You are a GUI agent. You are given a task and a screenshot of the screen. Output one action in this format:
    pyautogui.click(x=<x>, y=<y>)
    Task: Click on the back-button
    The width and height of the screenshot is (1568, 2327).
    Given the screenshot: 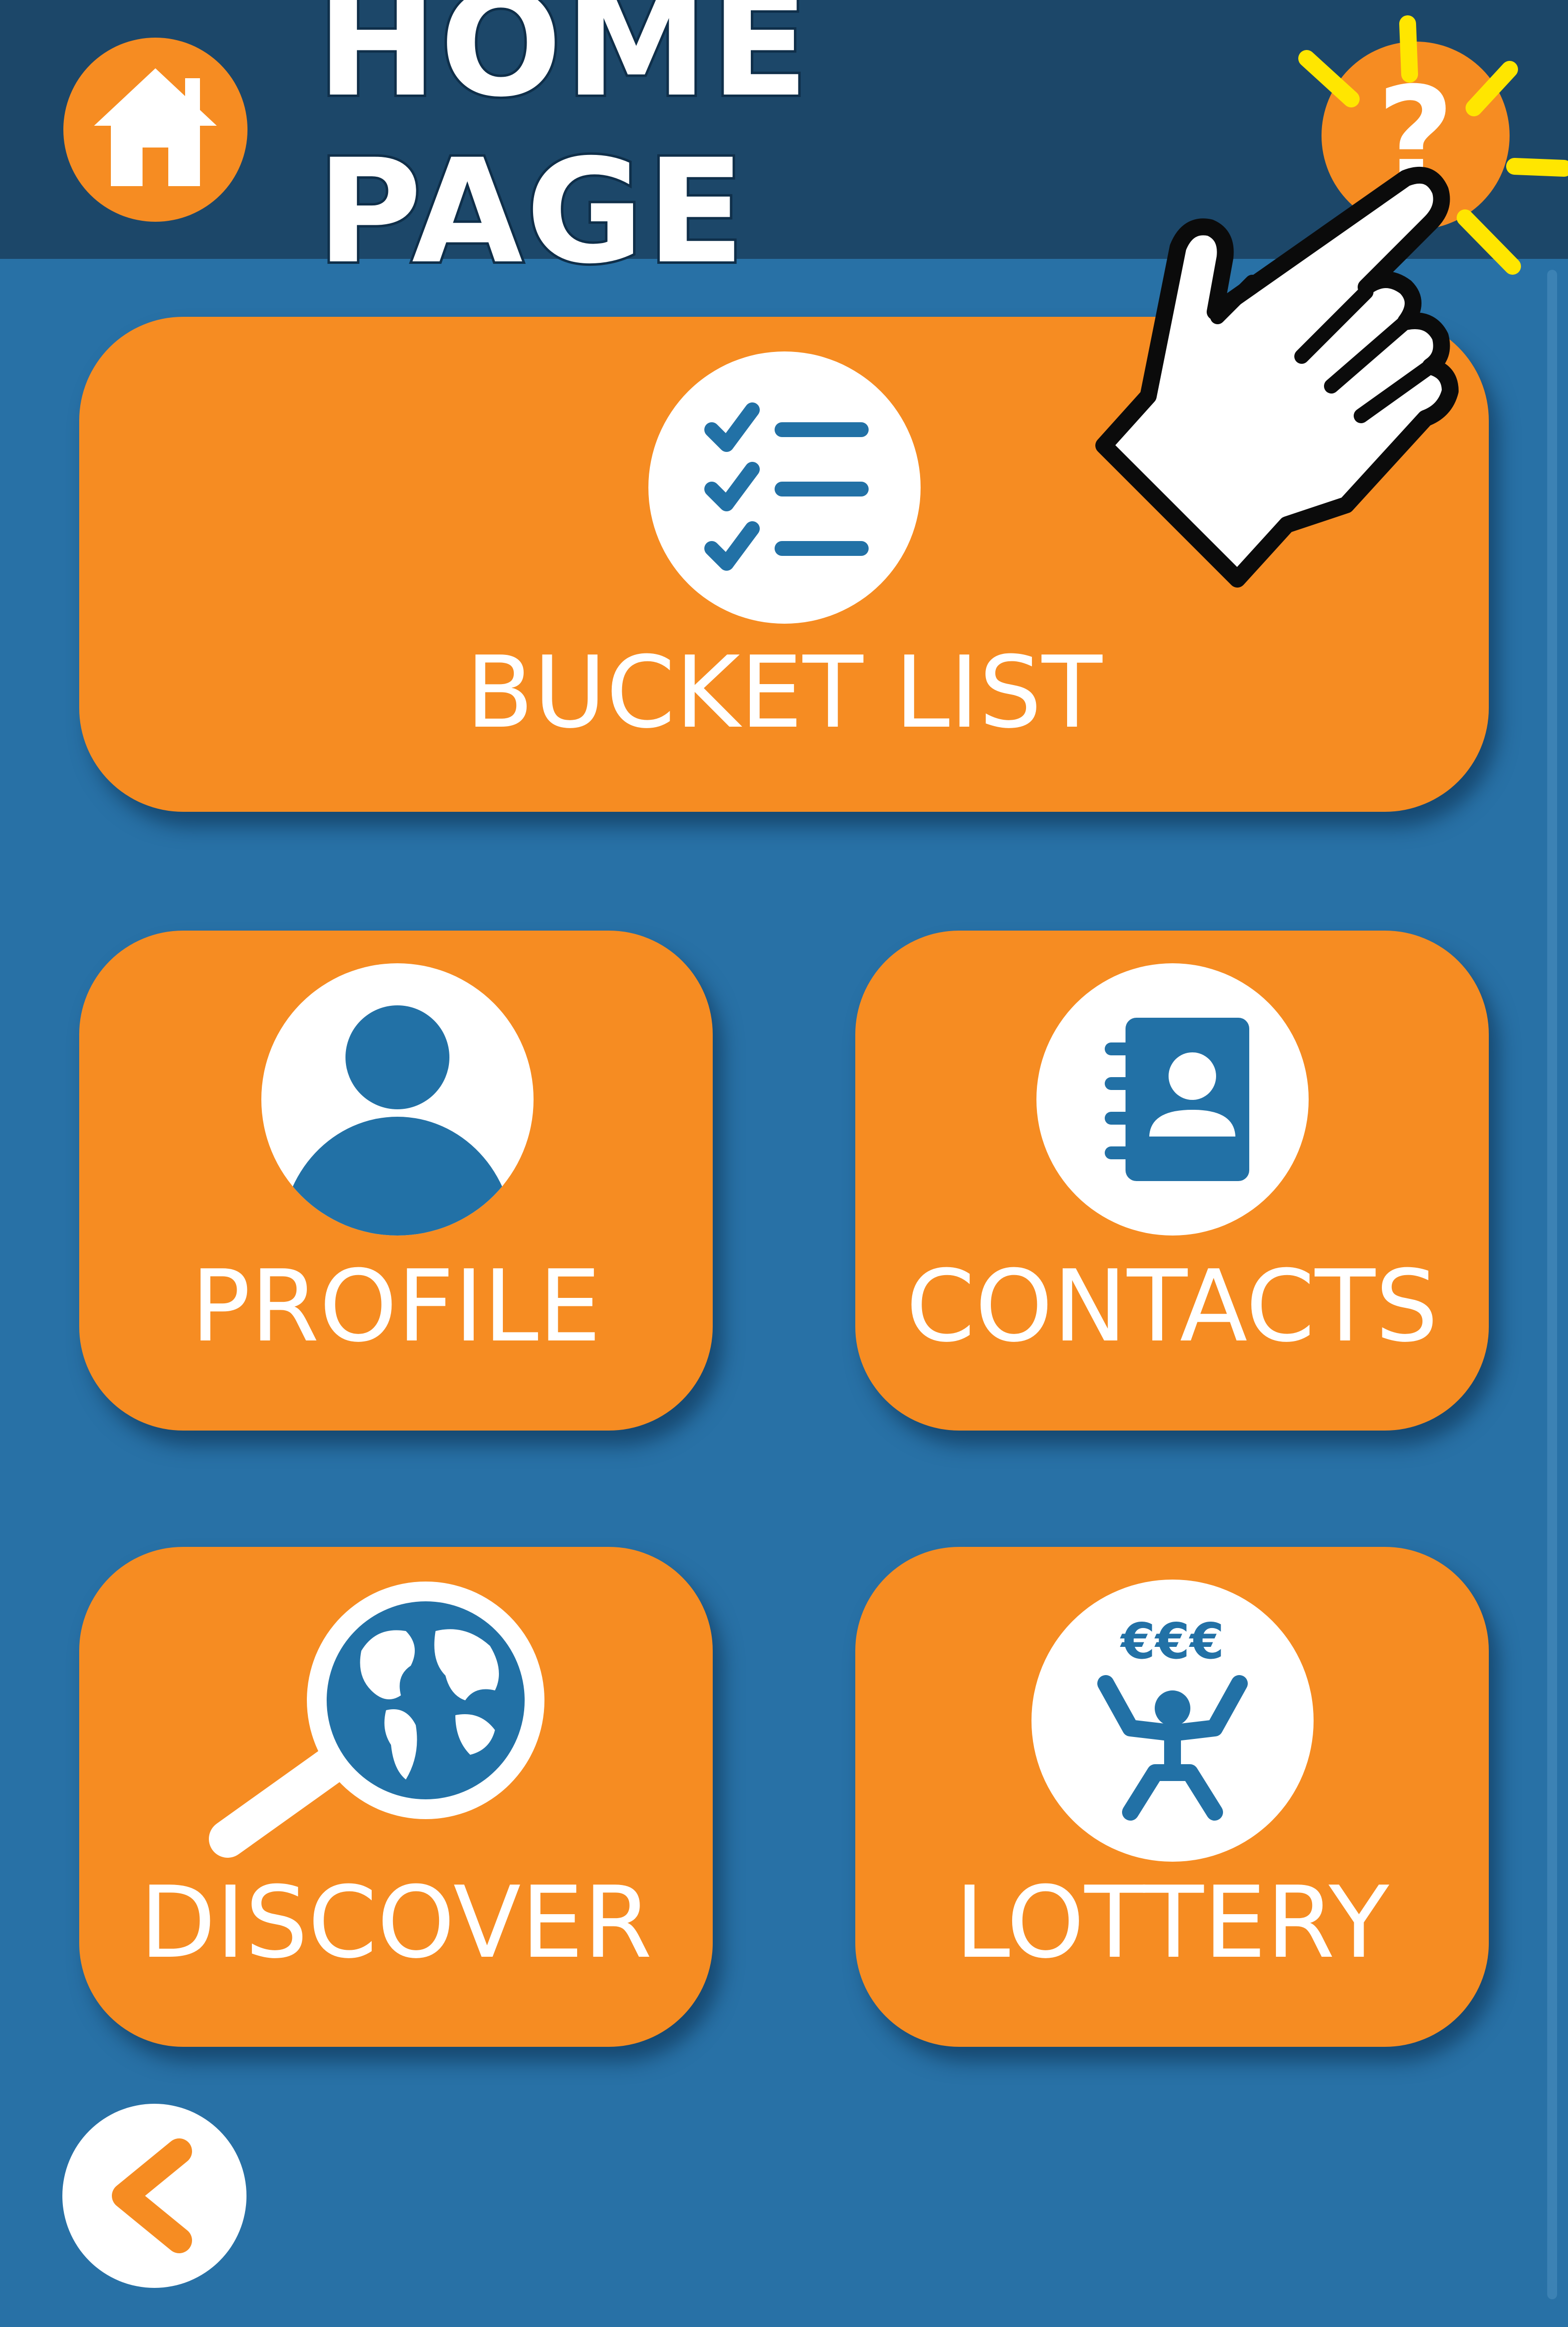 What is the action you would take?
    pyautogui.click(x=154, y=2196)
    